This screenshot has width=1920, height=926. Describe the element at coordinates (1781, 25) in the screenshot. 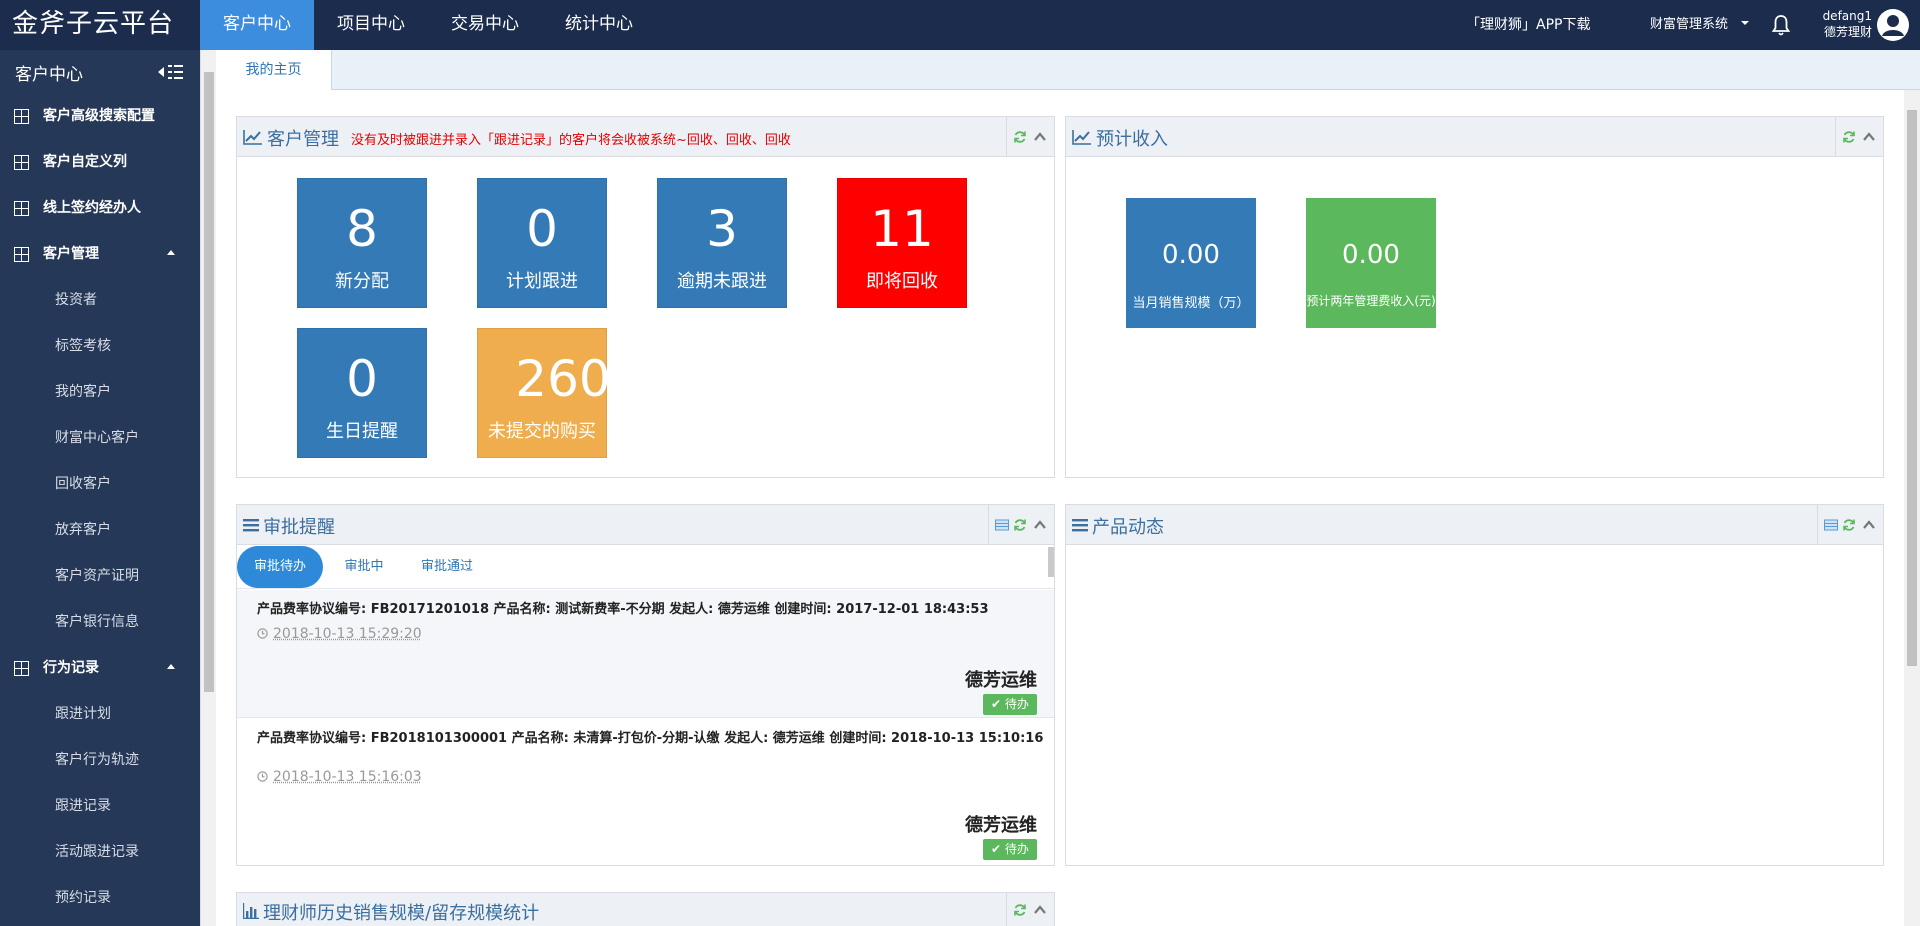

I see `bell-icon` at that location.